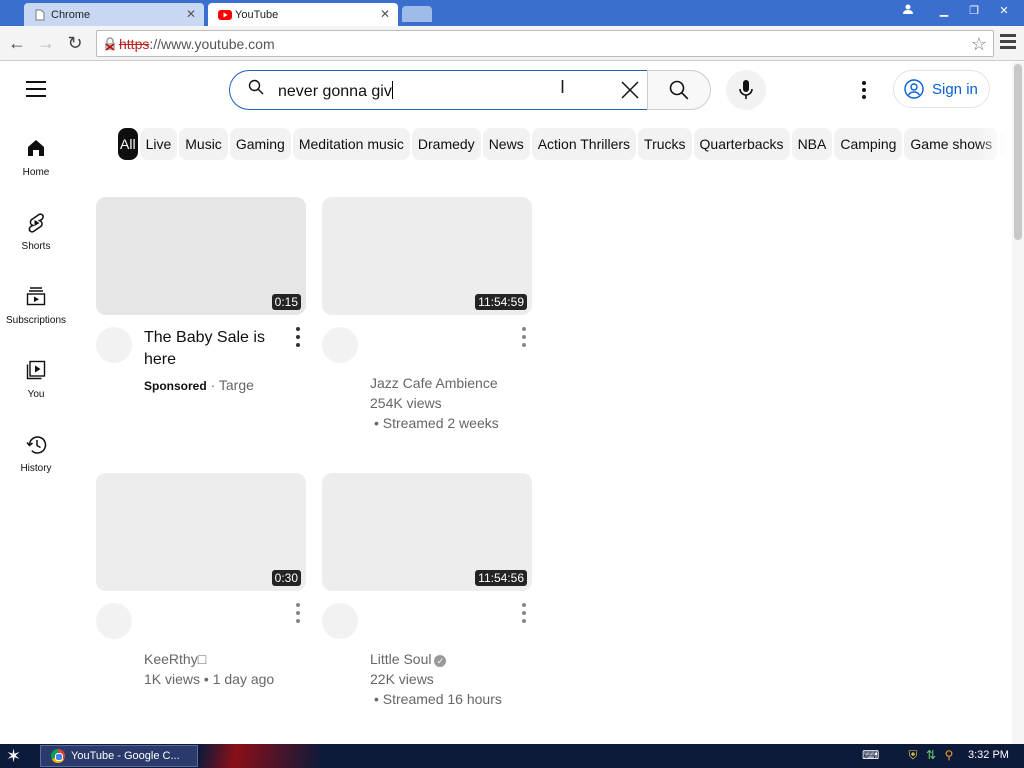 The width and height of the screenshot is (1024, 768). What do you see at coordinates (812, 144) in the screenshot?
I see `filter-chip: NBA` at bounding box center [812, 144].